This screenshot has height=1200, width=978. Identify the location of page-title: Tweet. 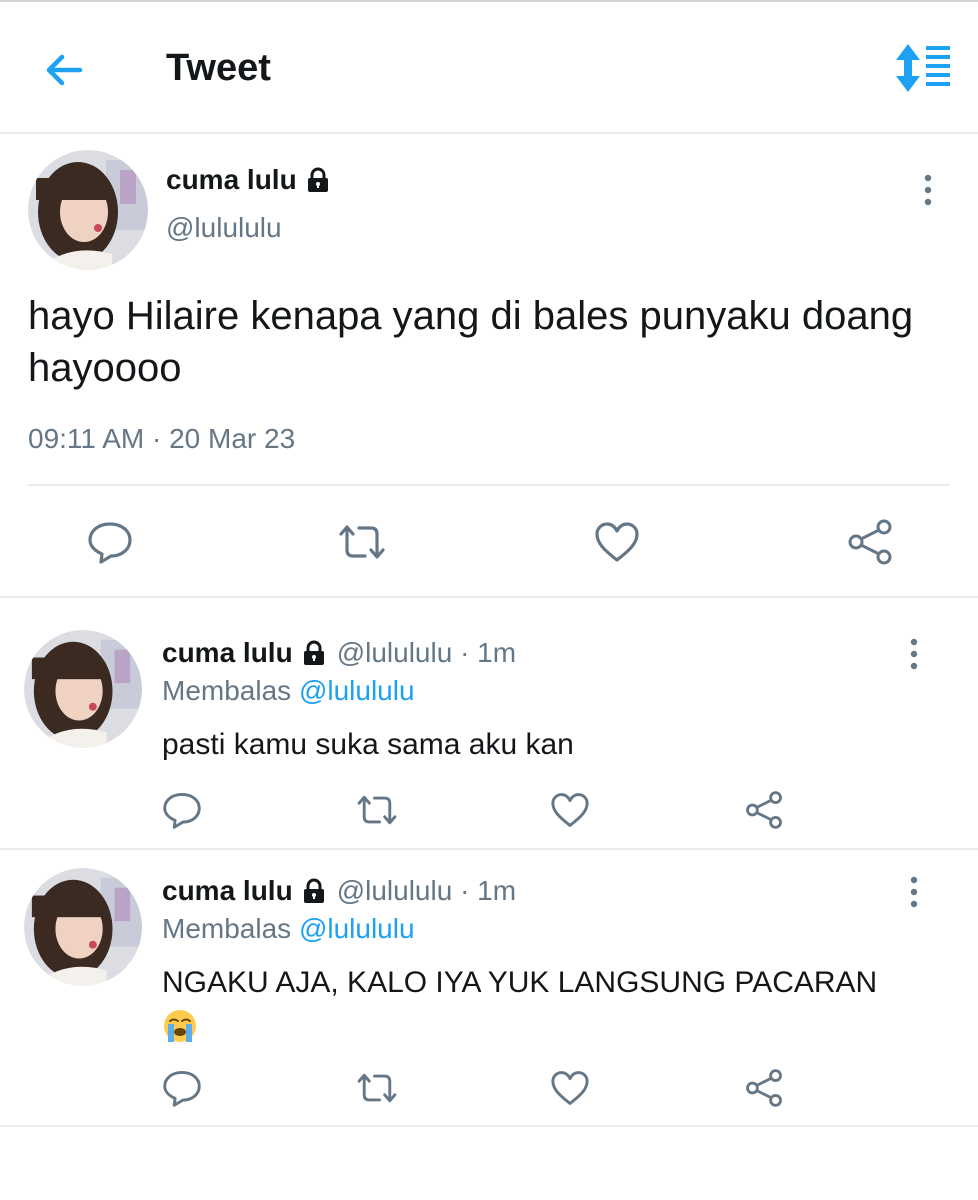
(218, 68).